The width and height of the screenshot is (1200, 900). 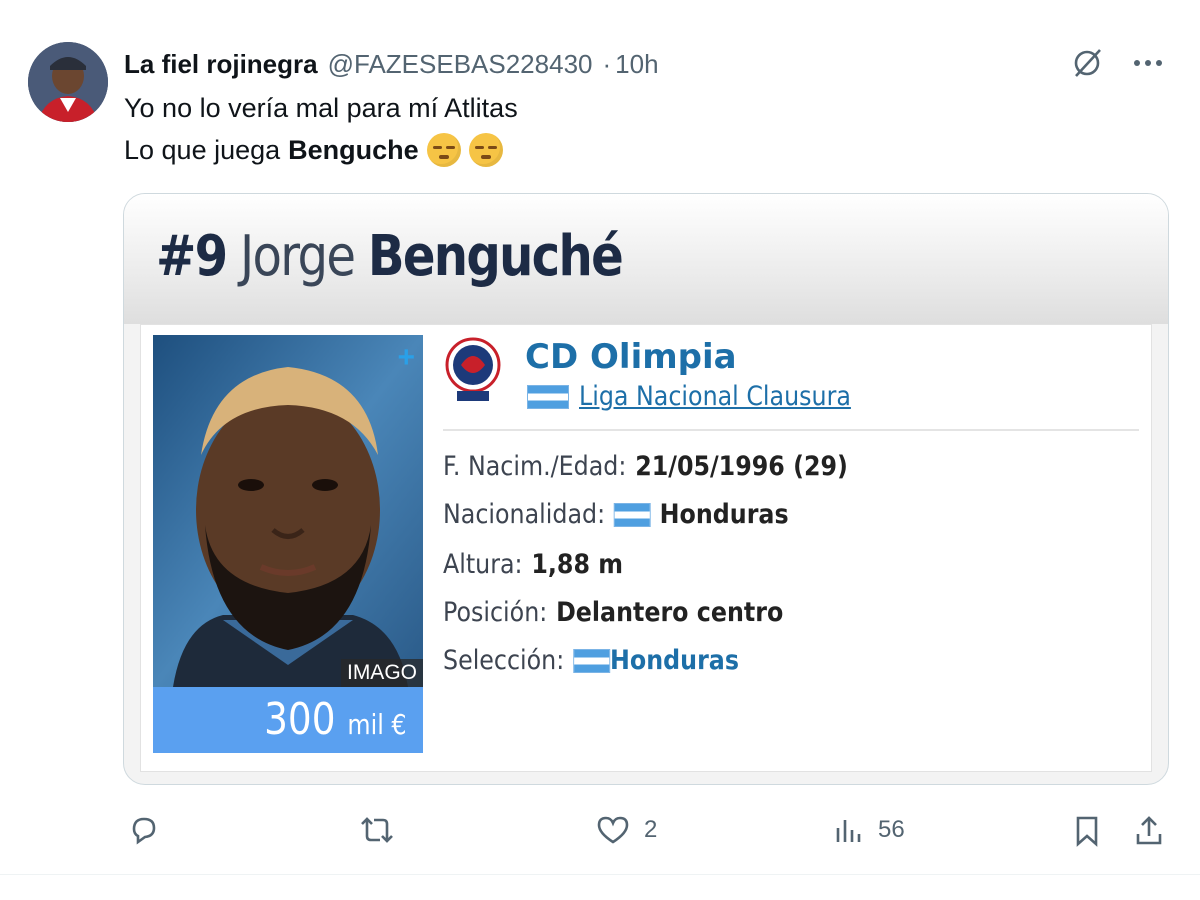 I want to click on retweet-button, so click(x=384, y=830).